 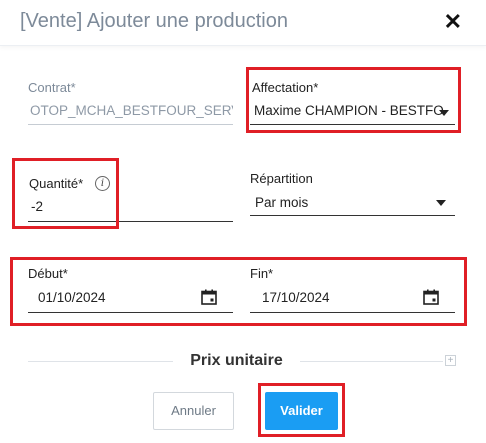 I want to click on affectation-chevron-down-icon, so click(x=444, y=113).